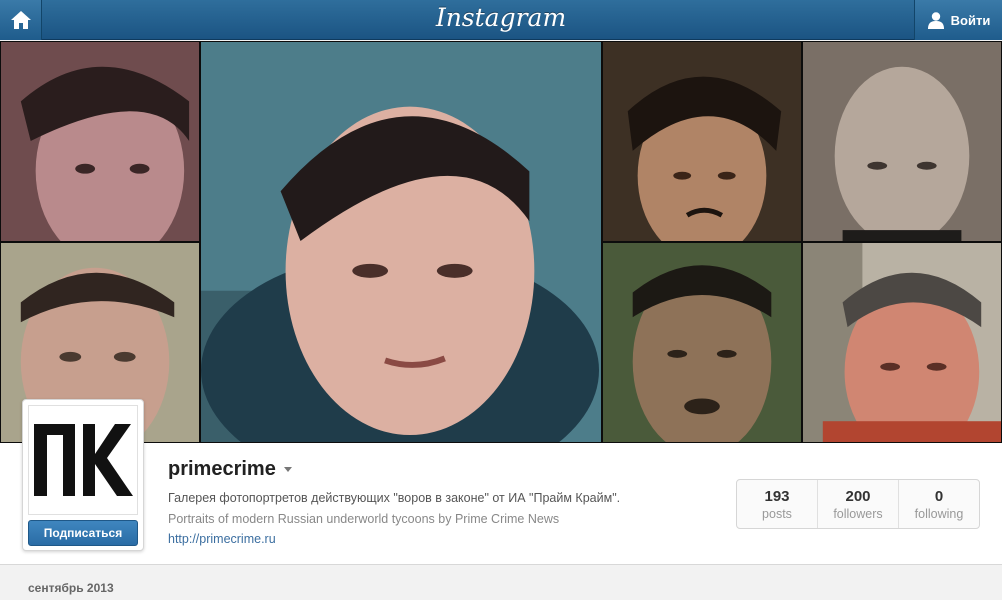 Image resolution: width=1002 pixels, height=600 pixels. I want to click on subscribe-button: Подписаться, so click(83, 533).